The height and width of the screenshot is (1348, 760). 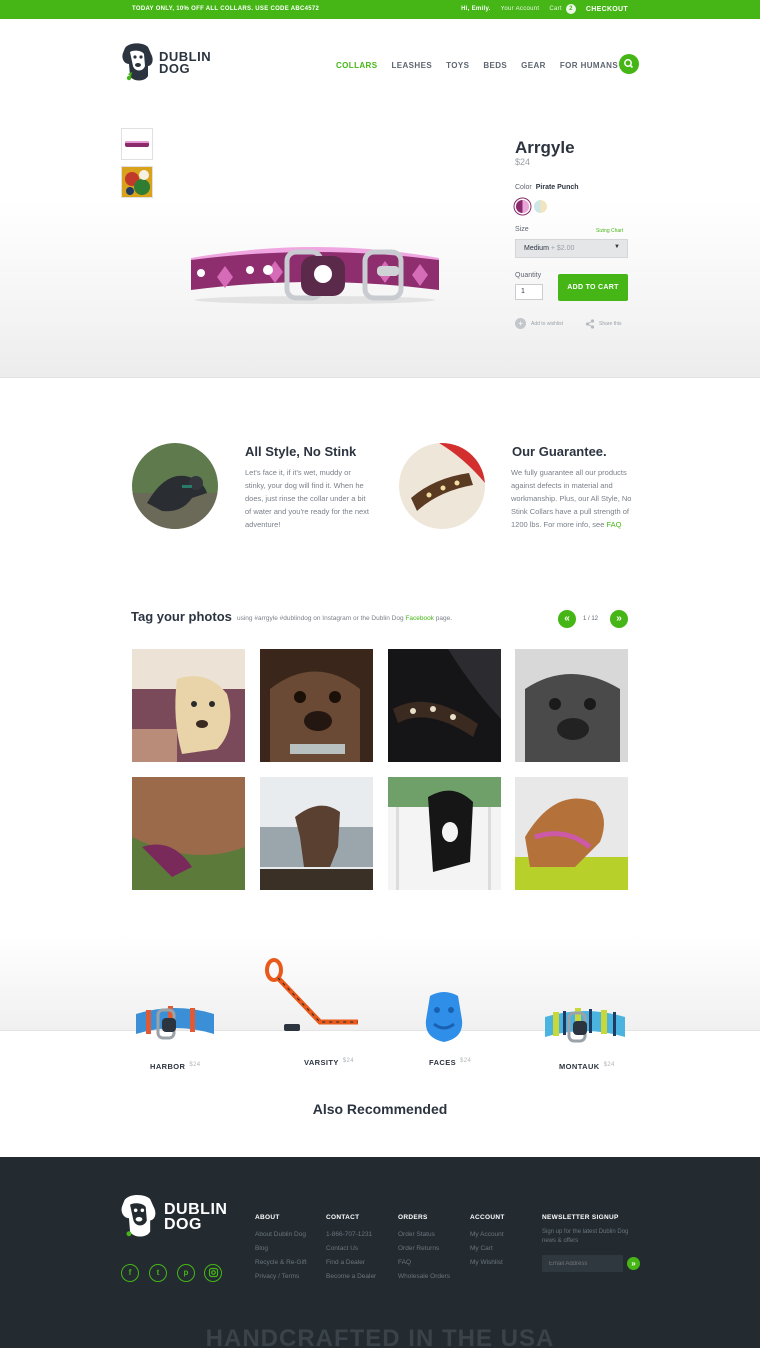 What do you see at coordinates (444, 618) in the screenshot?
I see `tag-sub-after: page.` at bounding box center [444, 618].